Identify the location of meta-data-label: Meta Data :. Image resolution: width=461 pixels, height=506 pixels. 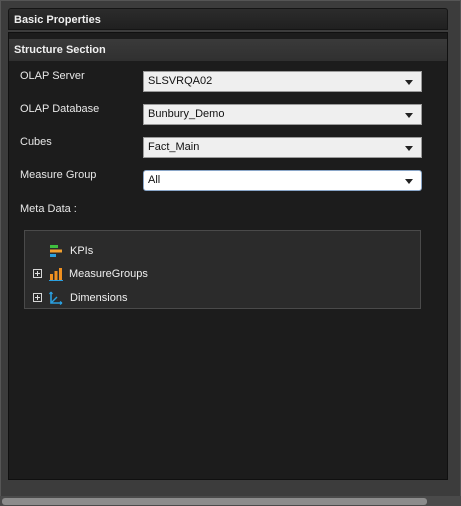
(48, 209).